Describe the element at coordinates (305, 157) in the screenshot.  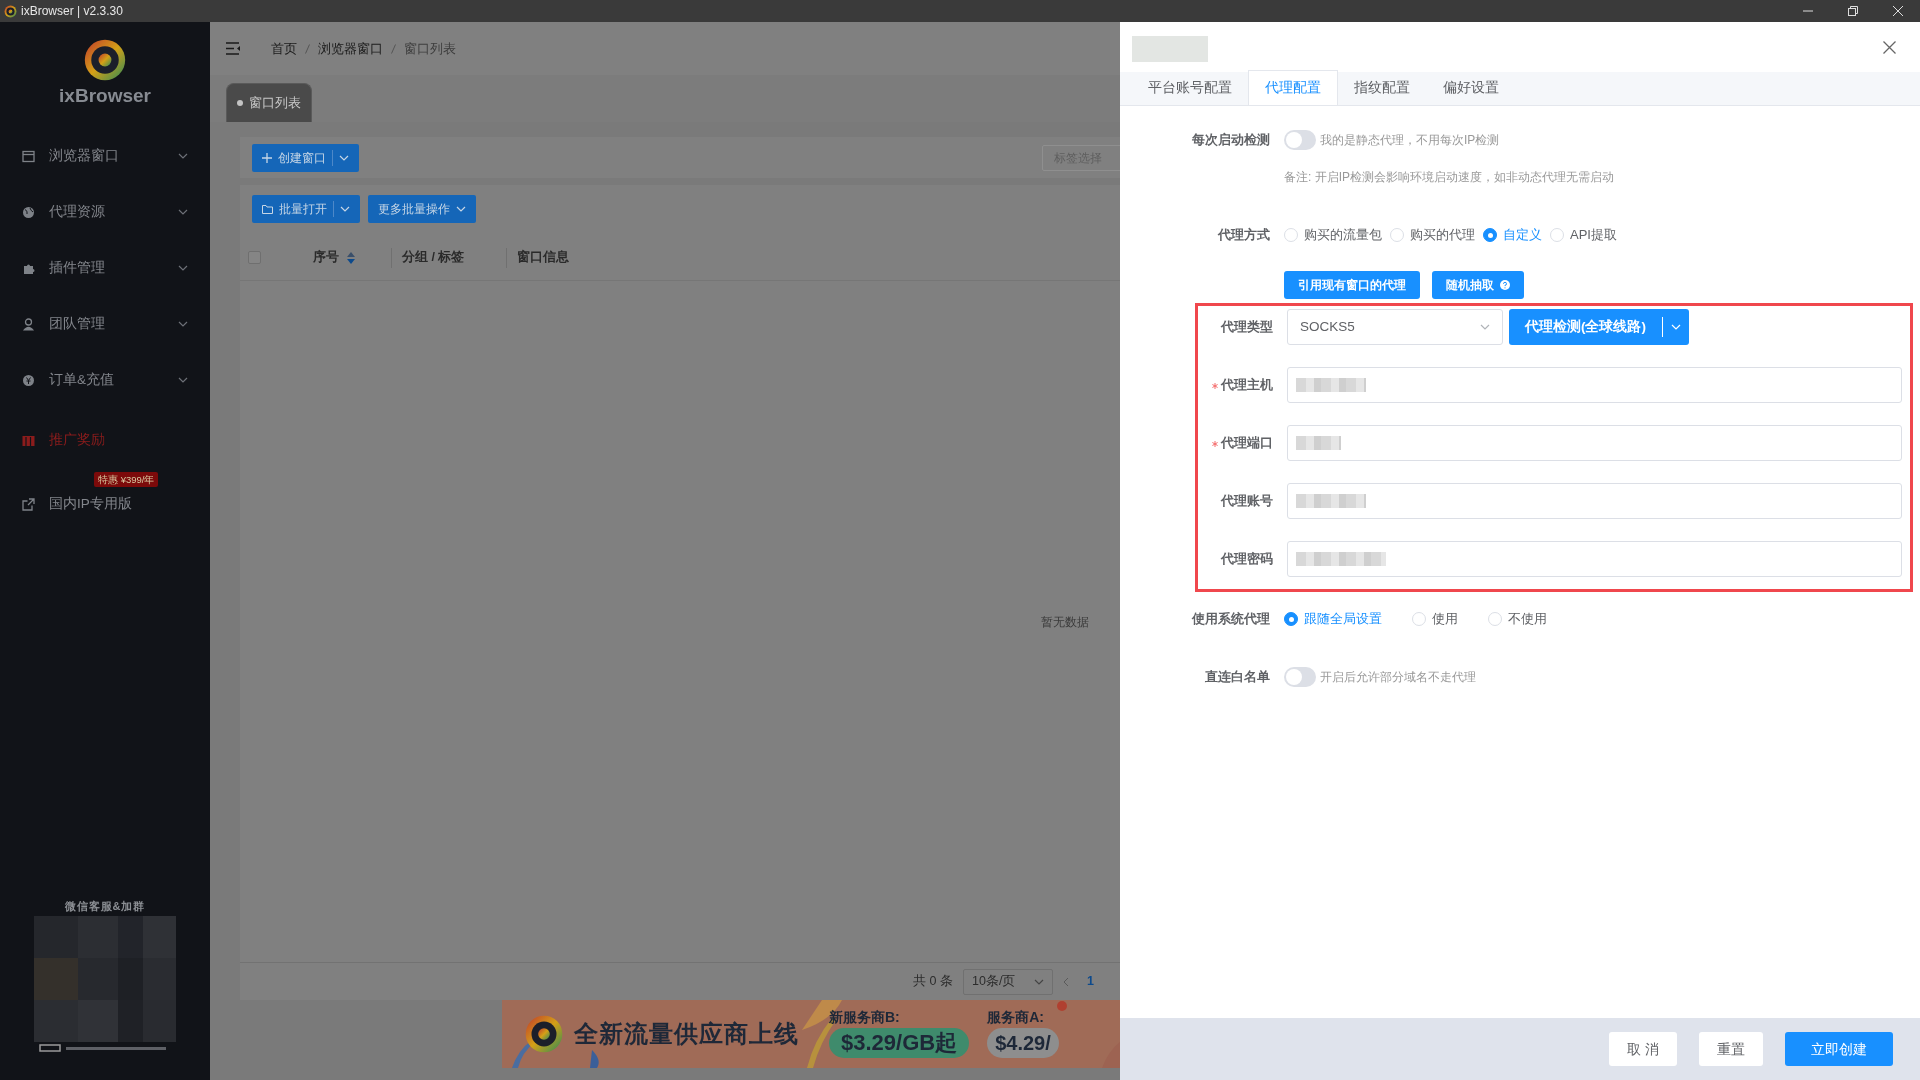
I see `create-window-button: 创建窗口` at that location.